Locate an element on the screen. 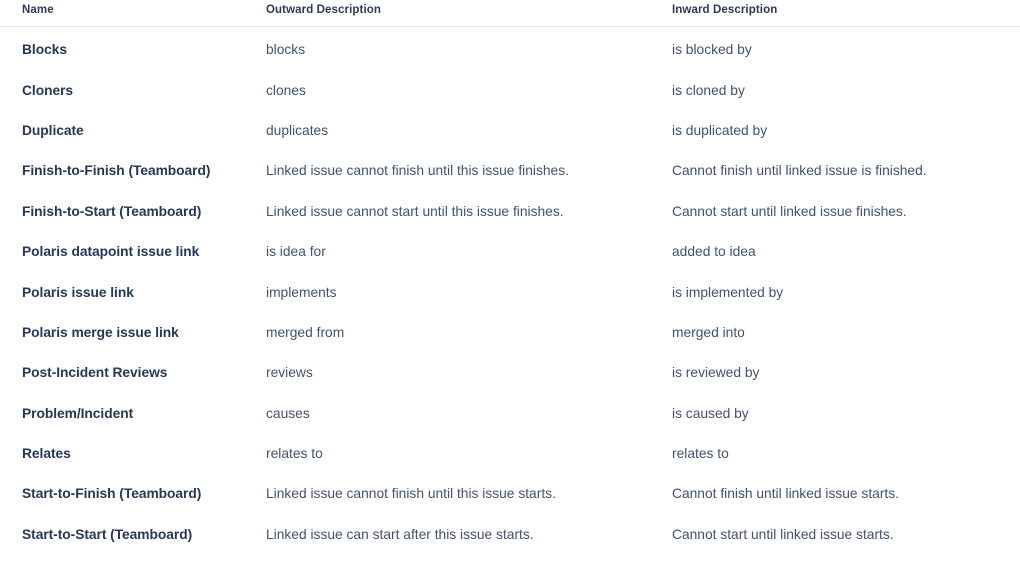  cell-link-name: Polaris issue link is located at coordinates (78, 292).